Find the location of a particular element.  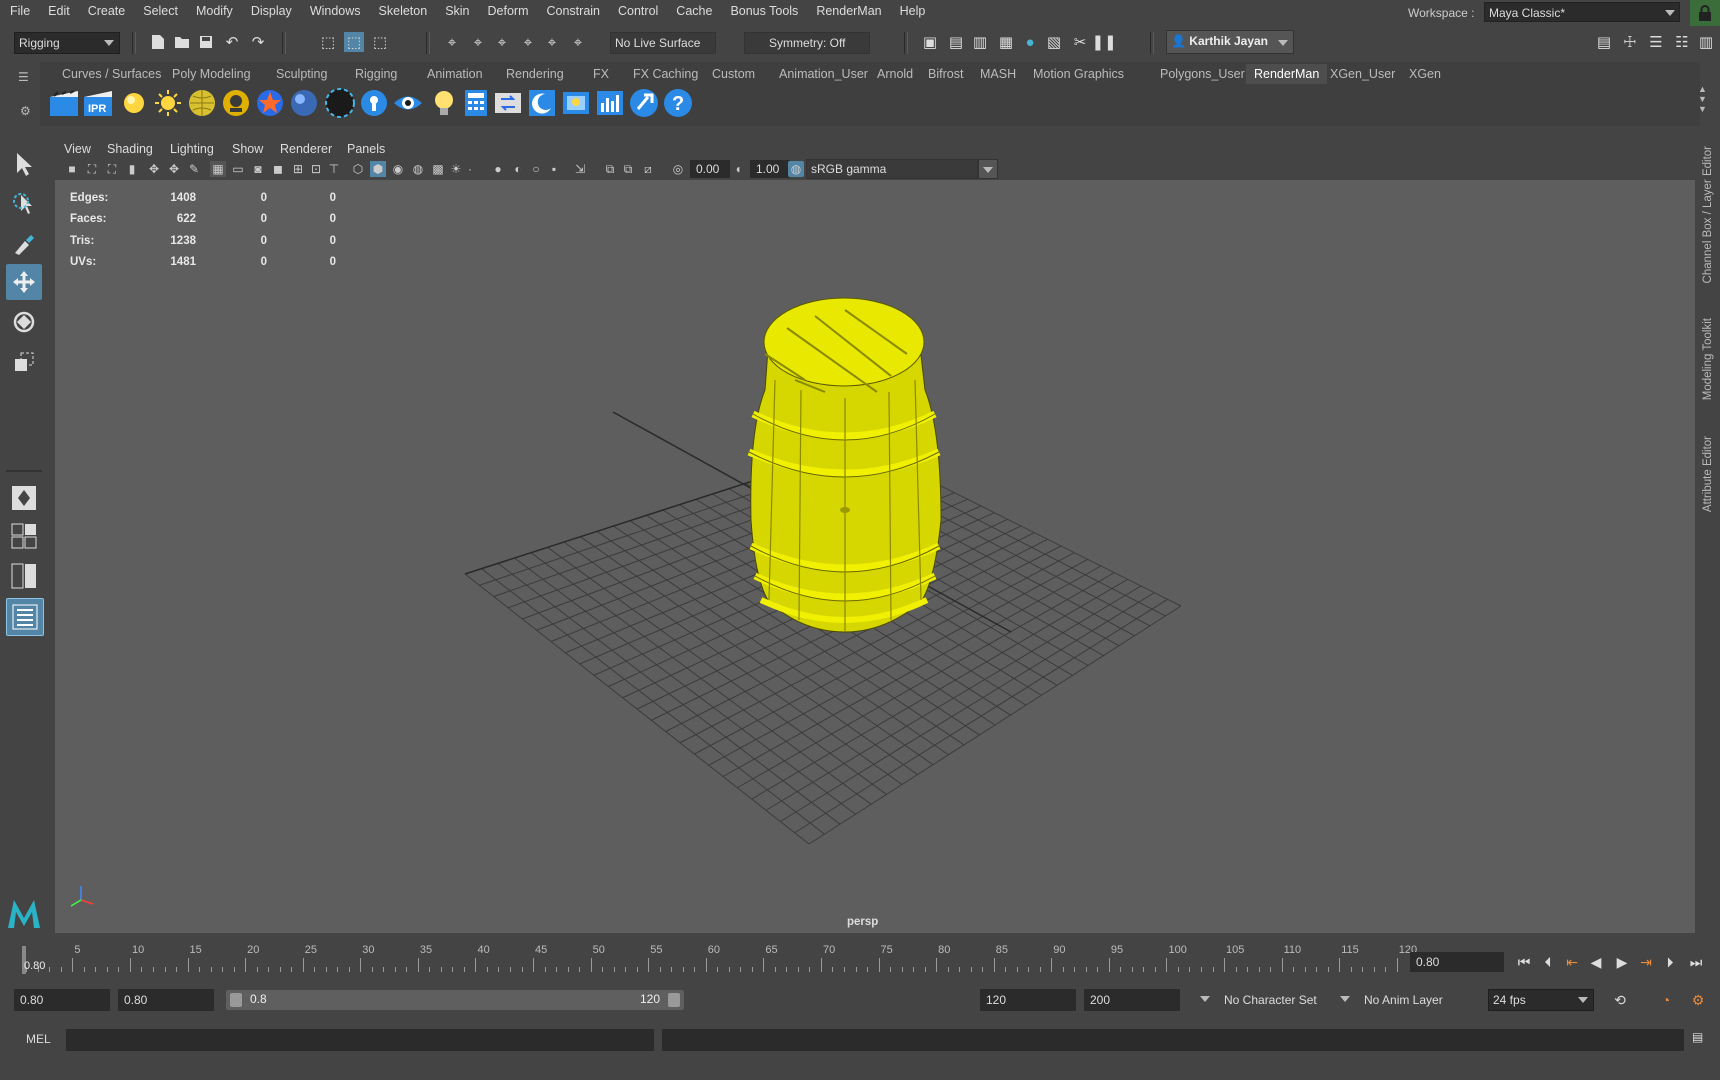

undo-icon: ↶ is located at coordinates (232, 42).